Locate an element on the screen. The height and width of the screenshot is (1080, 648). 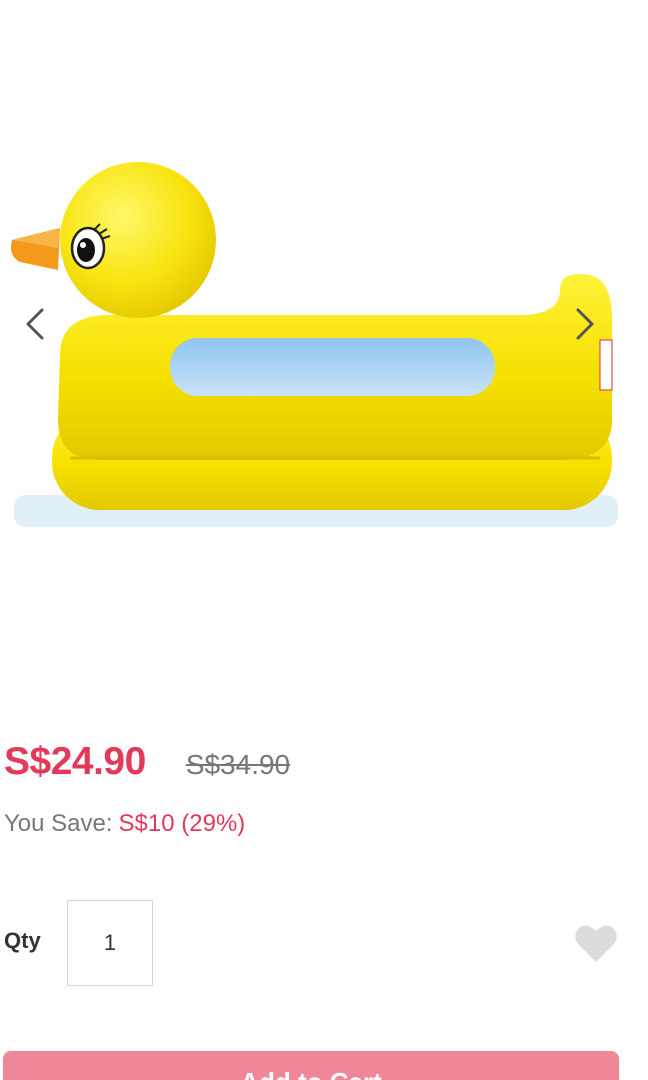
current-price: S$24.90 is located at coordinates (75, 761).